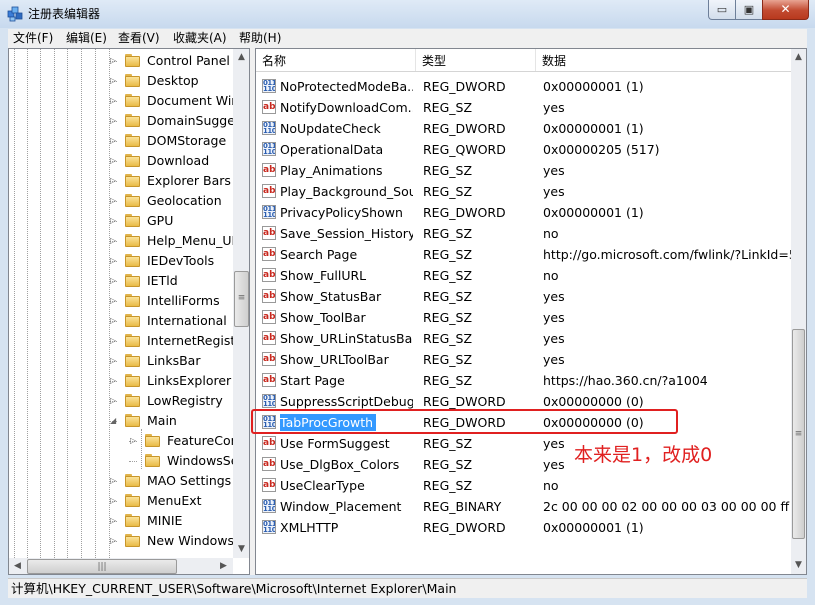  Describe the element at coordinates (121, 141) in the screenshot. I see `tree-item: ▷ DOMStorage` at that location.